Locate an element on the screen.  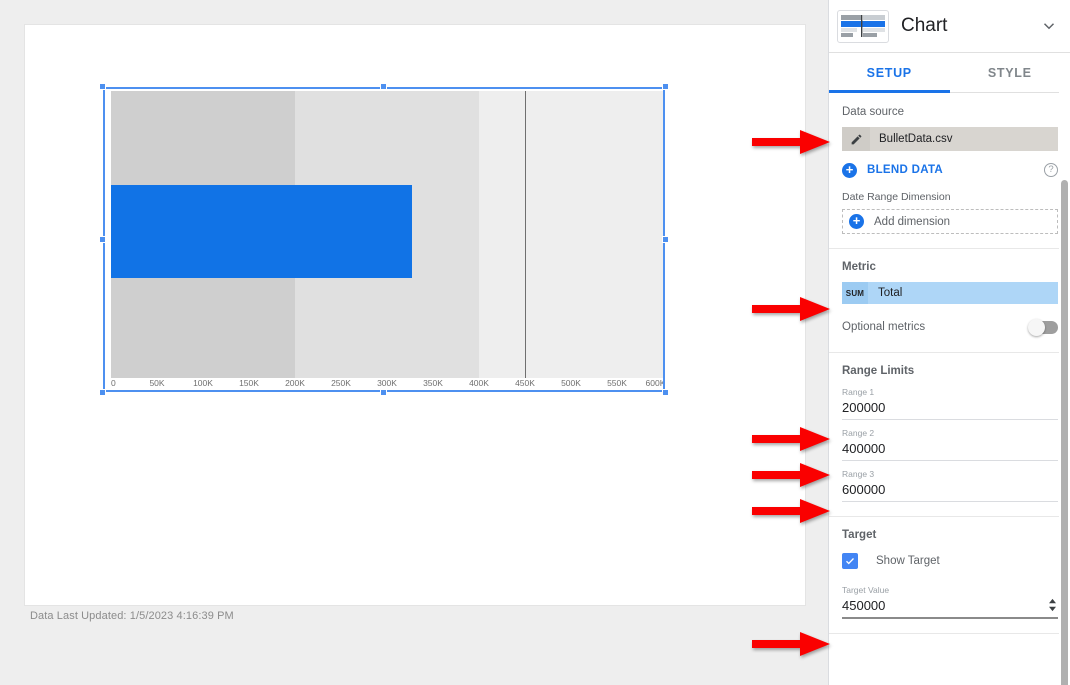
range-1-label: Range 1 is located at coordinates (858, 392).